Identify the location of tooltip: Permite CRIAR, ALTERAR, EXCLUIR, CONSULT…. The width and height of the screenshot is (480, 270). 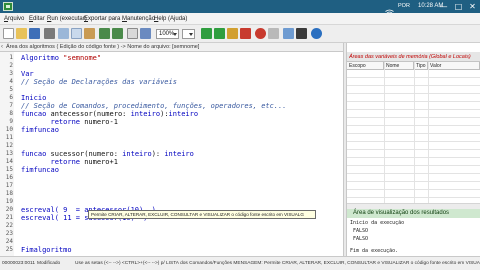
(202, 214).